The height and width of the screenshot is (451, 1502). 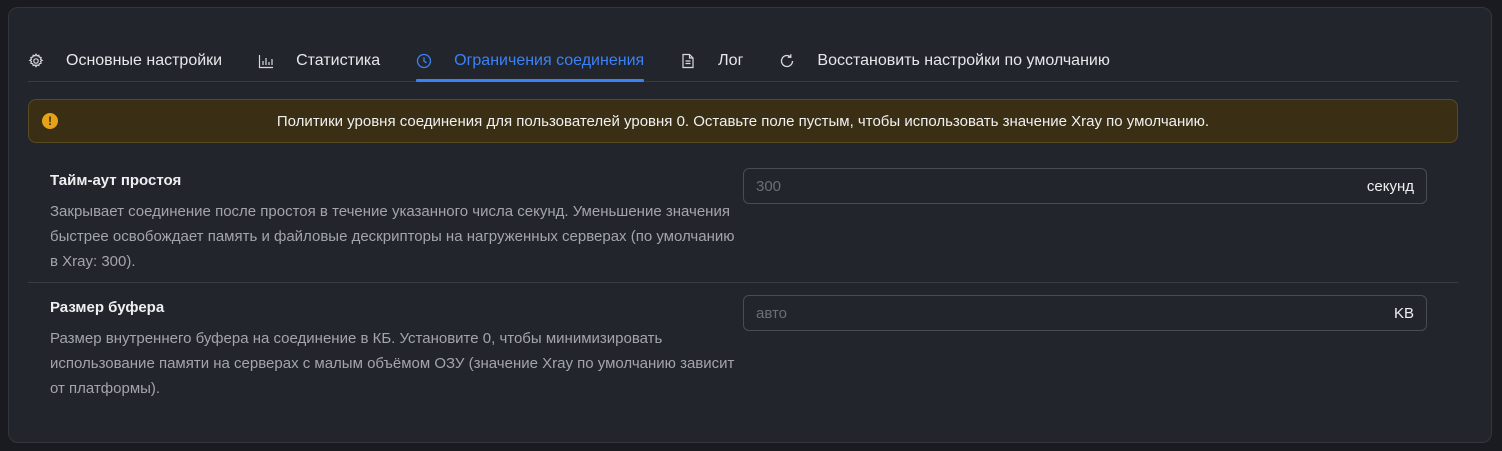 I want to click on idle-timeout-field: секунд, so click(x=1085, y=186).